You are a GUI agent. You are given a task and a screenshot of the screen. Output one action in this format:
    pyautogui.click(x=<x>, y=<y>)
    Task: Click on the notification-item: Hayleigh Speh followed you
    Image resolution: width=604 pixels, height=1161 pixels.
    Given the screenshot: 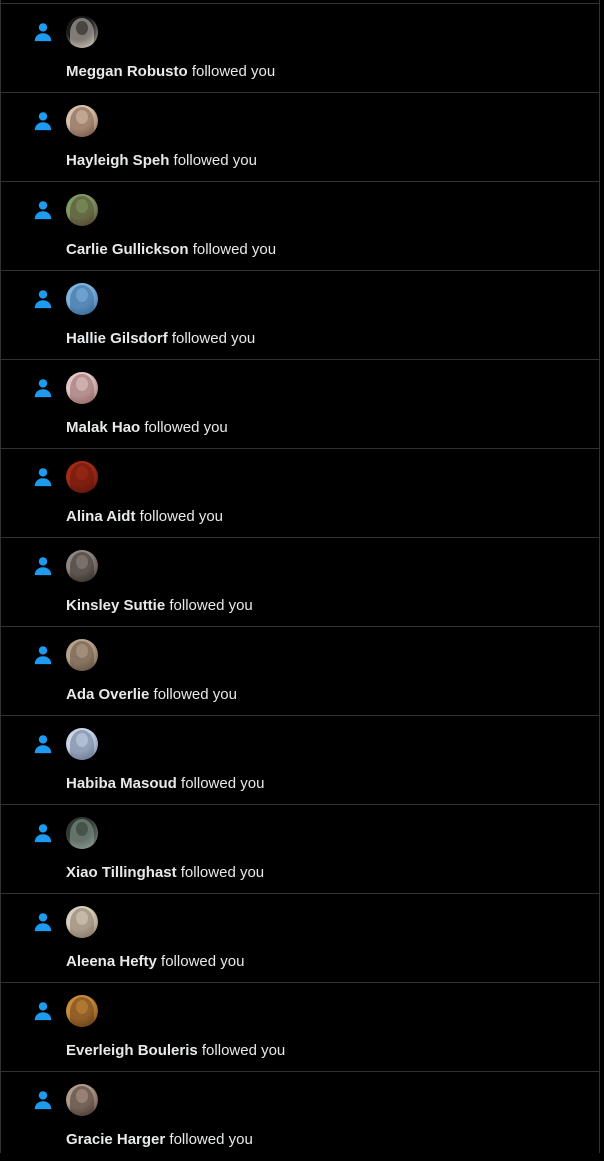 What is the action you would take?
    pyautogui.click(x=300, y=137)
    